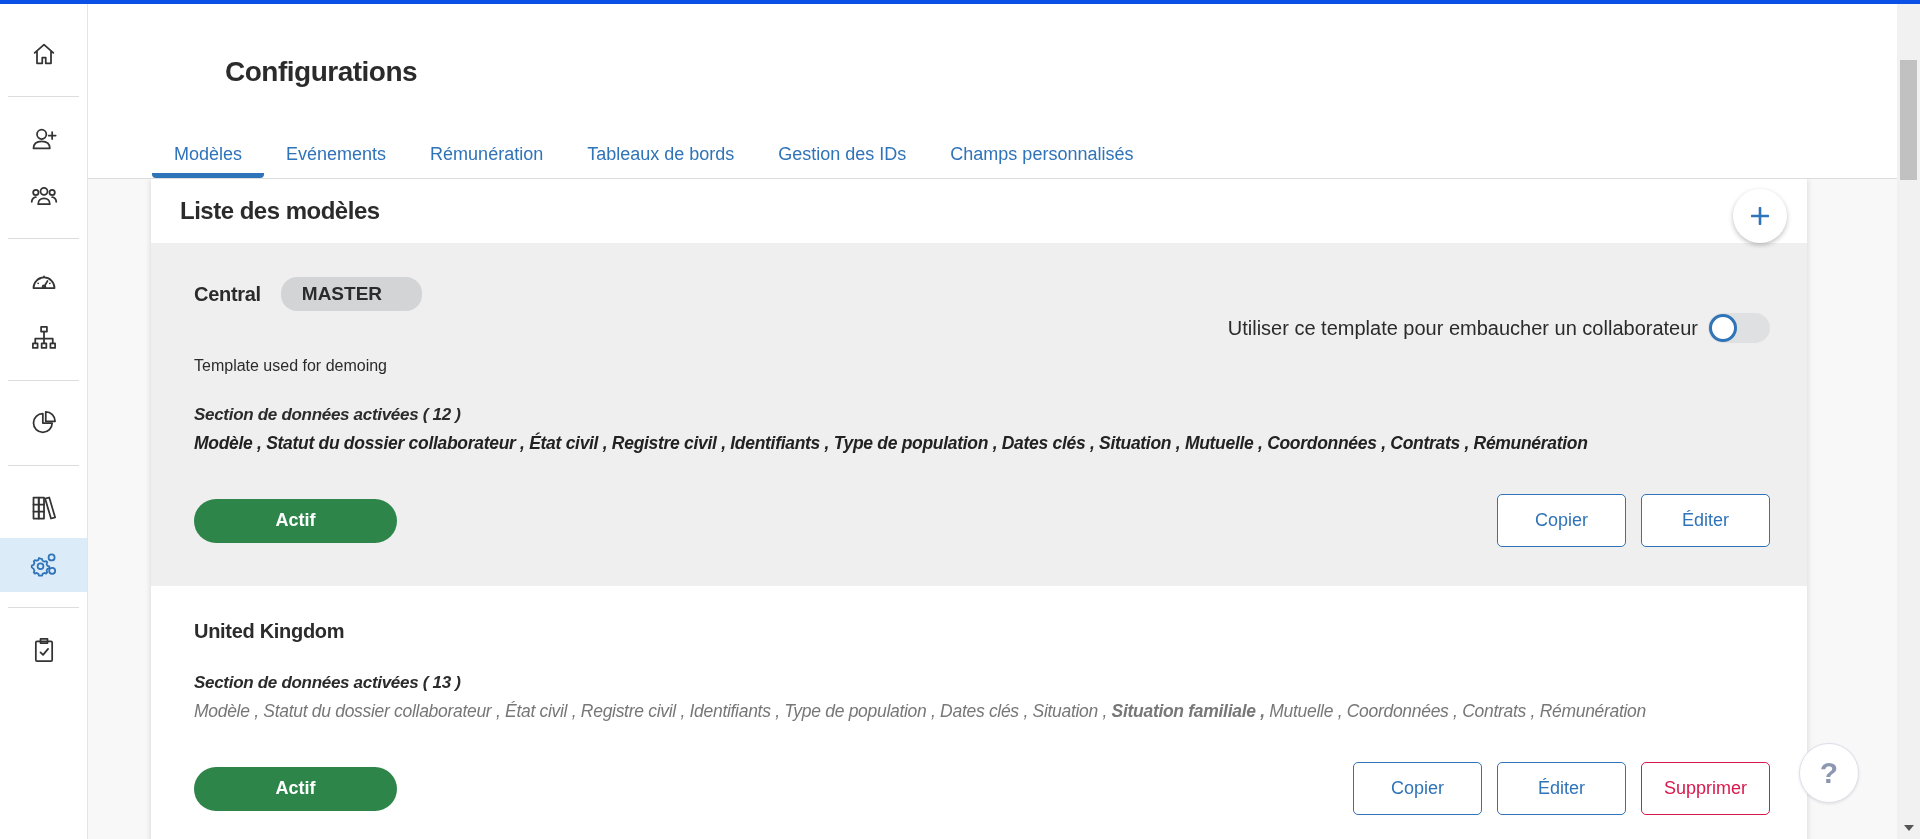 The height and width of the screenshot is (839, 1920). I want to click on tab: Tableaux de bords, so click(661, 158).